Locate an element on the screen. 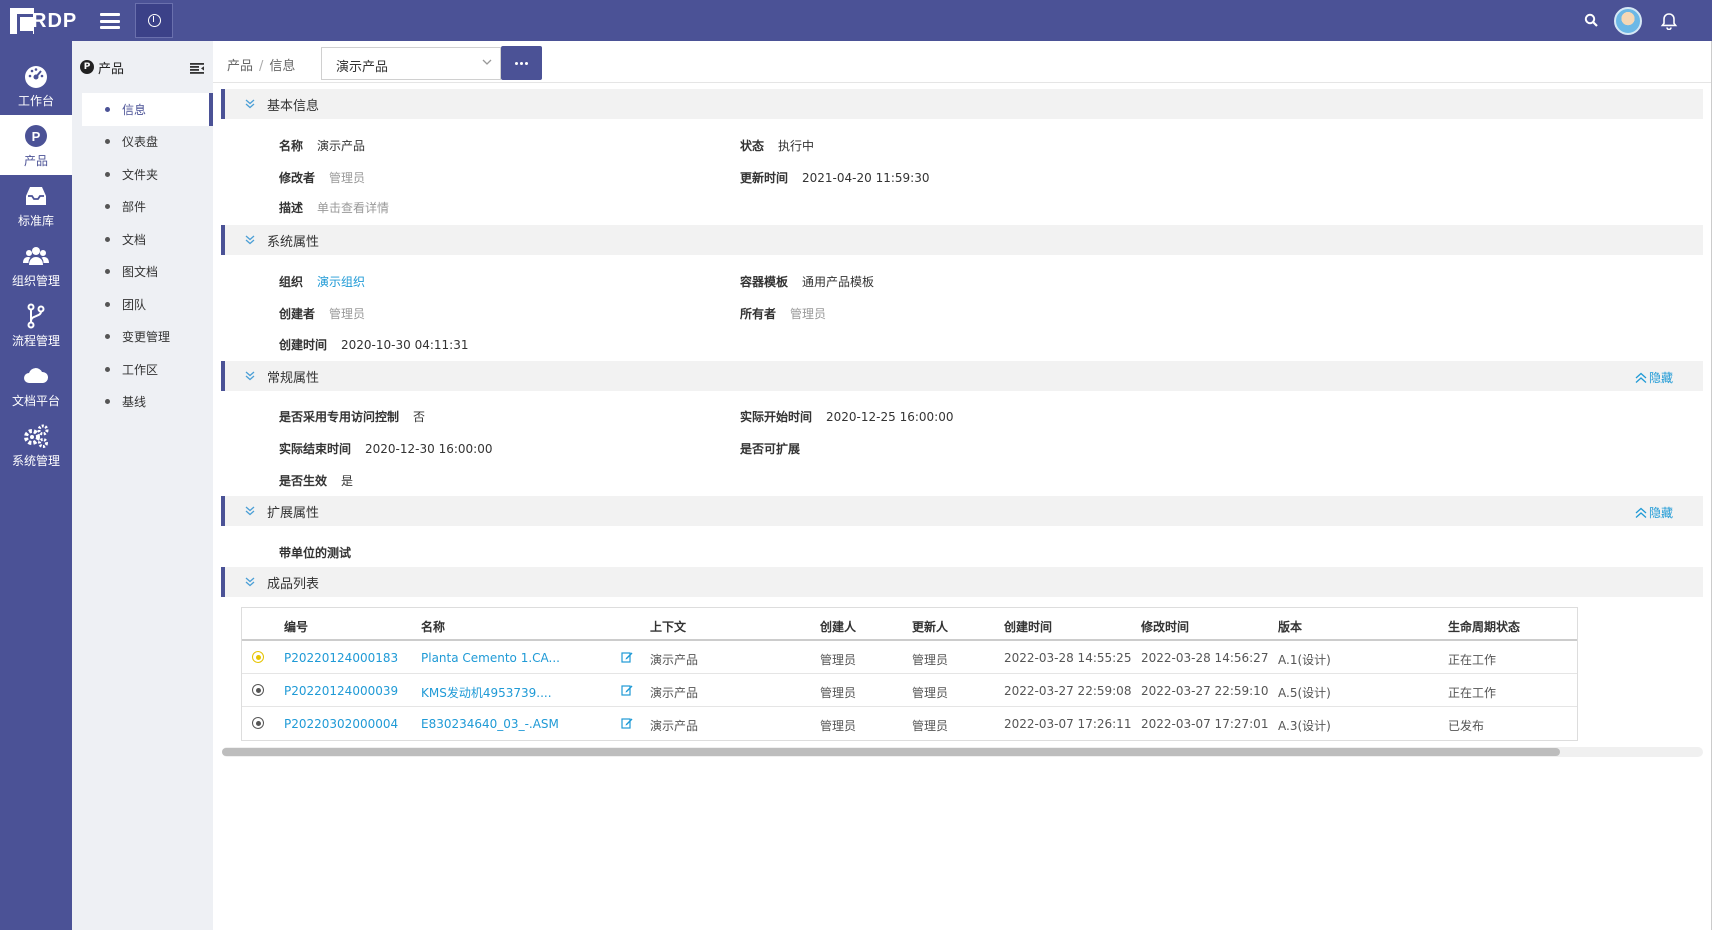  scrollbar-thumb is located at coordinates (891, 752).